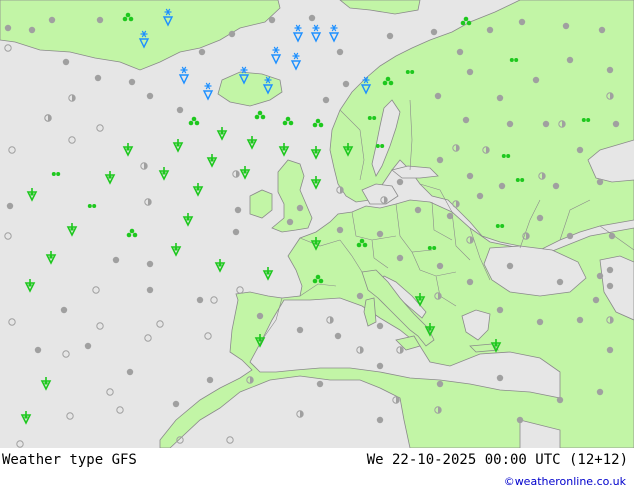 This screenshot has width=634, height=490. What do you see at coordinates (250, 89) in the screenshot?
I see `iceland-landmass` at bounding box center [250, 89].